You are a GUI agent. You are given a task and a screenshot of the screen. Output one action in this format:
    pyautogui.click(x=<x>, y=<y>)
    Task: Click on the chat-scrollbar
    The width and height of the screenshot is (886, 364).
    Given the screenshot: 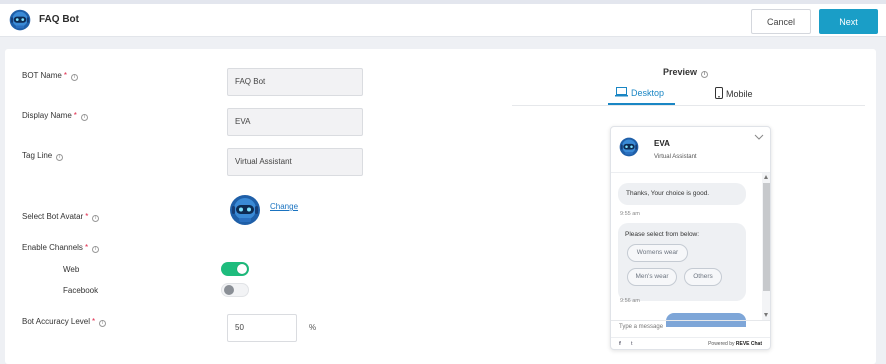 What is the action you would take?
    pyautogui.click(x=766, y=247)
    